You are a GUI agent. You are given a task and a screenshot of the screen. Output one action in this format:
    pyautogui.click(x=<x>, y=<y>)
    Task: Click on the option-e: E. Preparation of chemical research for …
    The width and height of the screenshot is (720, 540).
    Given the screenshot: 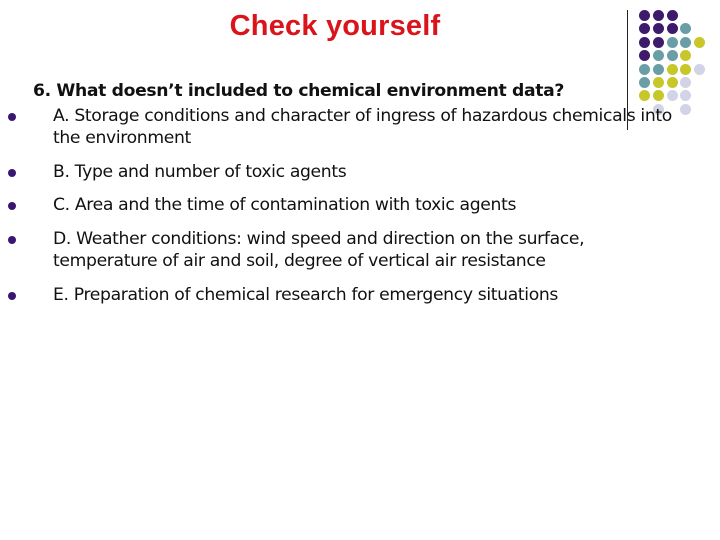 What is the action you would take?
    pyautogui.click(x=306, y=294)
    